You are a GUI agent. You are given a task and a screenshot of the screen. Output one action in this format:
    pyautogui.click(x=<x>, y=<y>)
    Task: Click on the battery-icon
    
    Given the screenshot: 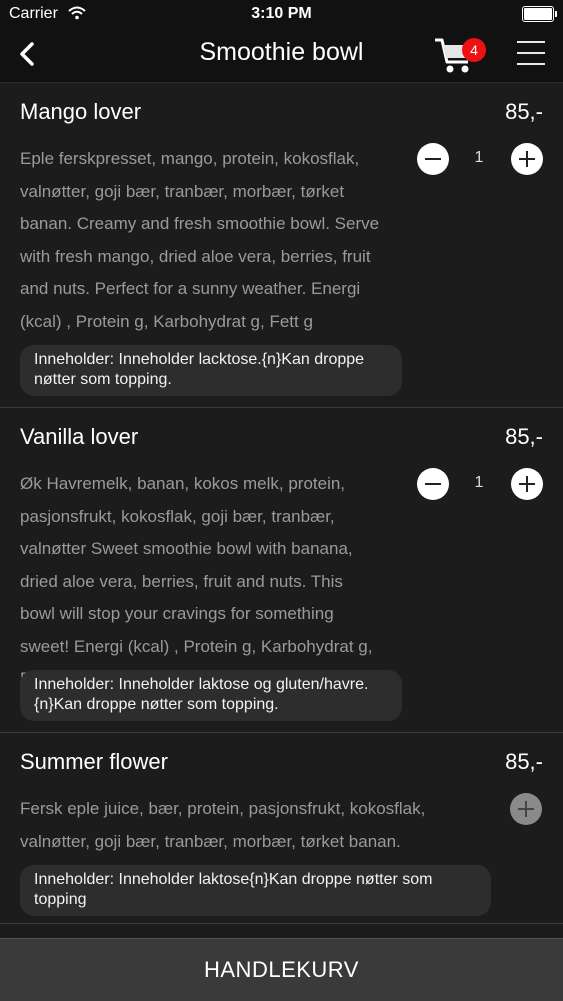 What is the action you would take?
    pyautogui.click(x=539, y=14)
    